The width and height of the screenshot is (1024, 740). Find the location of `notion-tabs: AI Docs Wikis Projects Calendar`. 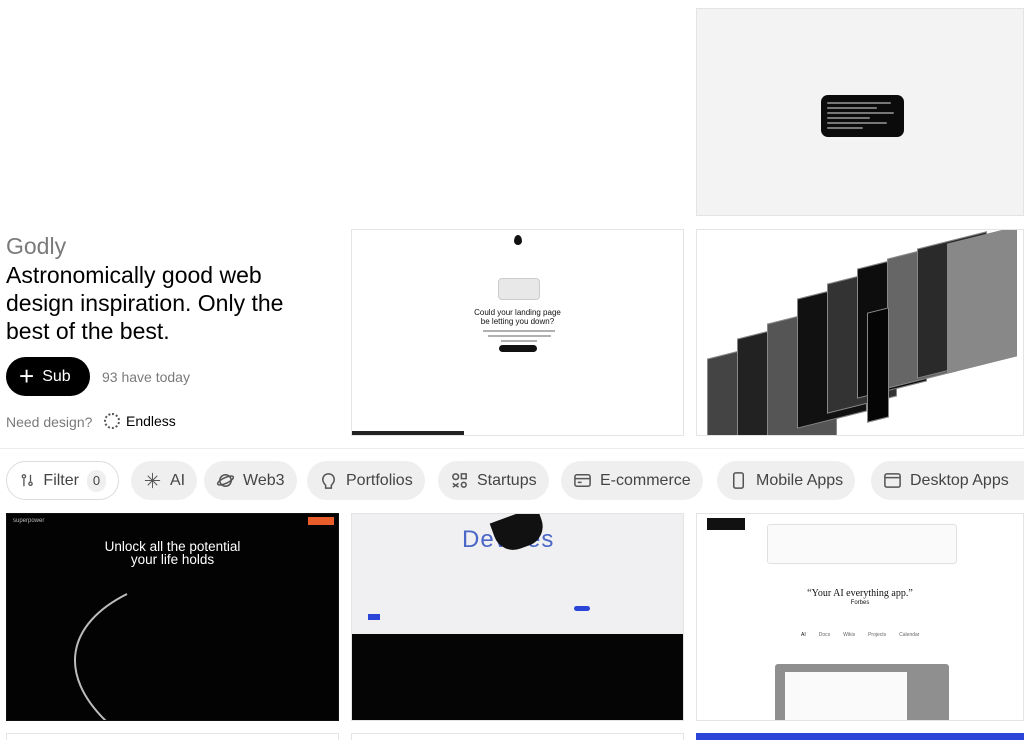

notion-tabs: AI Docs Wikis Projects Calendar is located at coordinates (860, 635).